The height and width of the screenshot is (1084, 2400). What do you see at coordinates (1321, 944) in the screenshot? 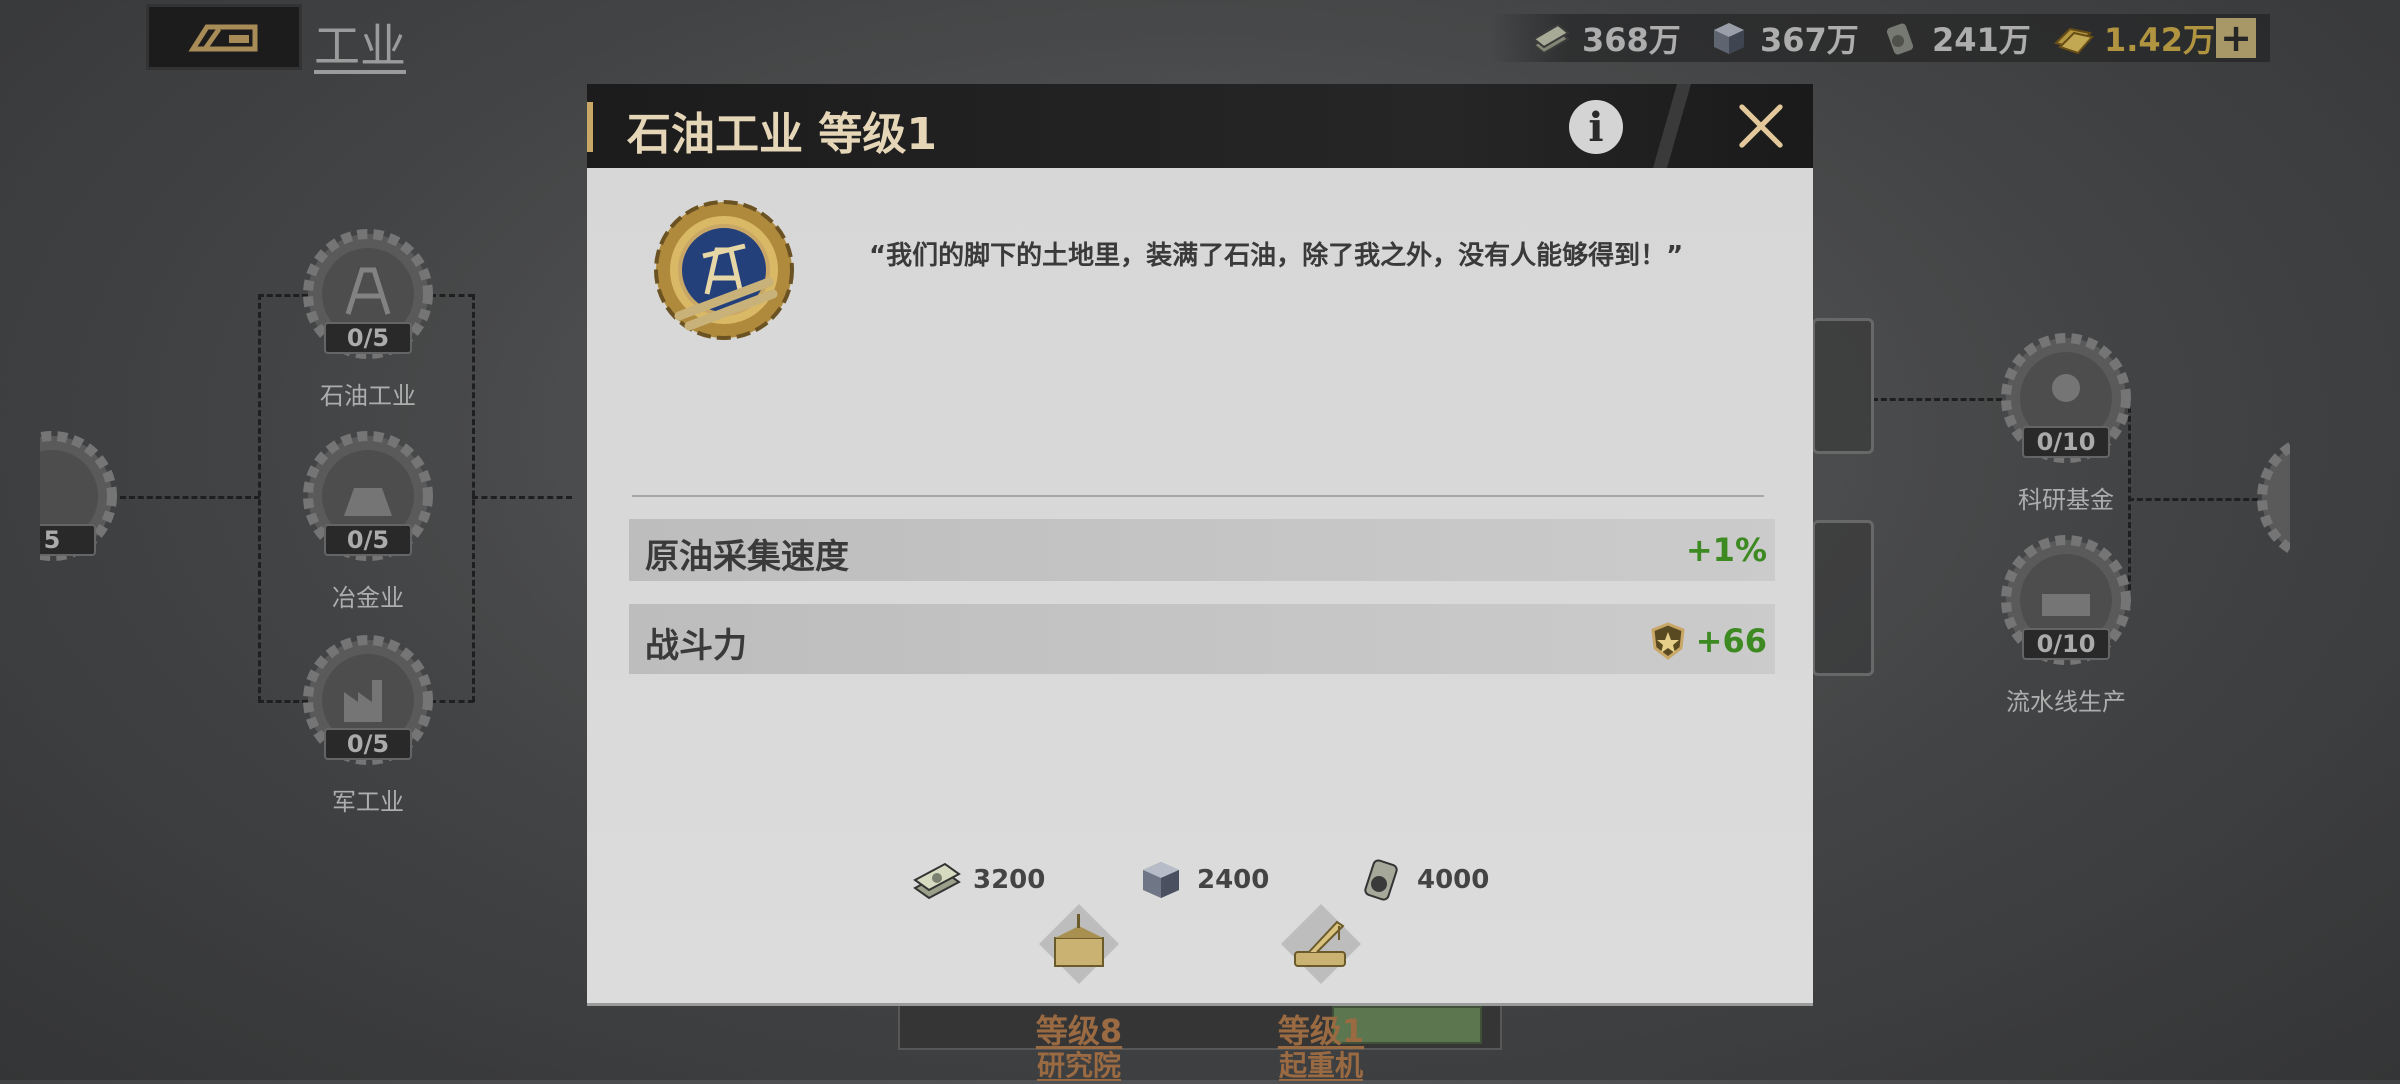
I see `crane-icon` at bounding box center [1321, 944].